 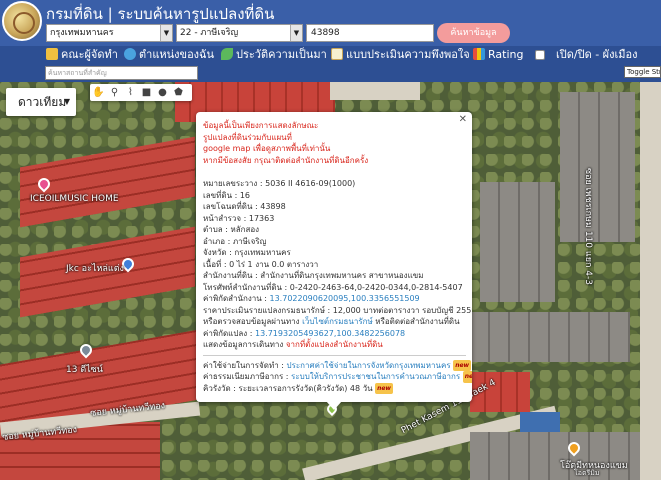 What do you see at coordinates (330, 73) in the screenshot?
I see `sub-bar: ค้นหาสถานที่สำคัญ` at bounding box center [330, 73].